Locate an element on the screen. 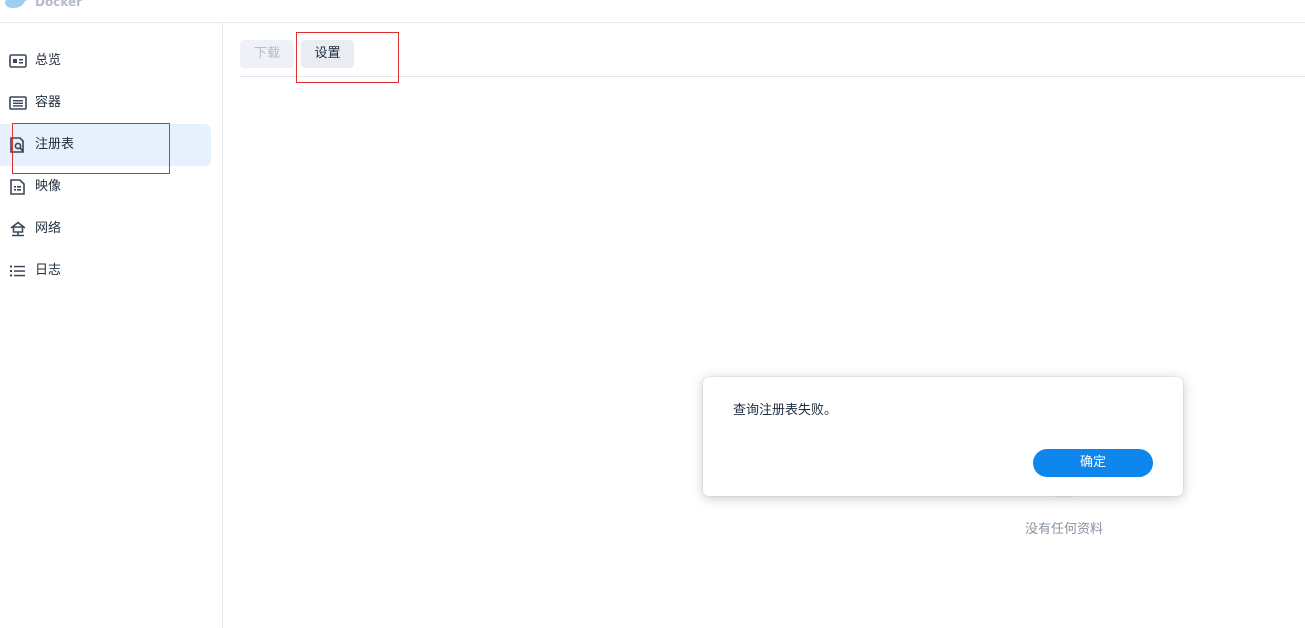  sidebar-item-containers: 容器 is located at coordinates (105, 103).